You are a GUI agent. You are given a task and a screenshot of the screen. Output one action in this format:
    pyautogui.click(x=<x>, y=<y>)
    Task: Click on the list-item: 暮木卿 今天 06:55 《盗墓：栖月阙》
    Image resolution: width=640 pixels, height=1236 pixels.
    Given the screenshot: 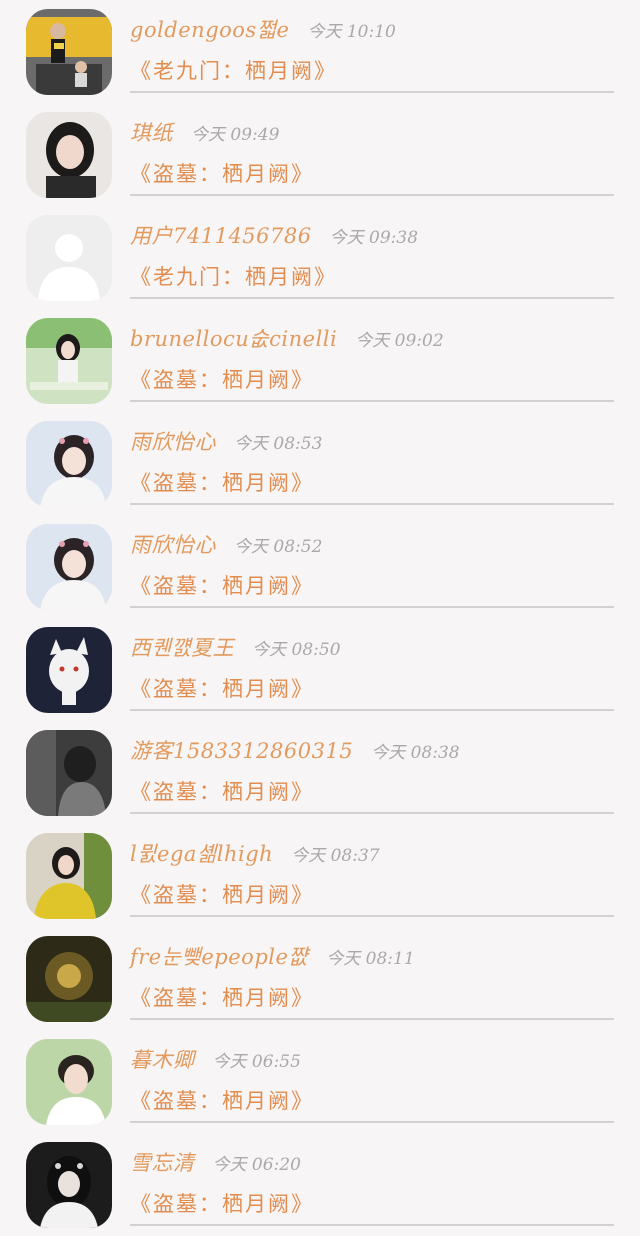 What is the action you would take?
    pyautogui.click(x=320, y=1081)
    